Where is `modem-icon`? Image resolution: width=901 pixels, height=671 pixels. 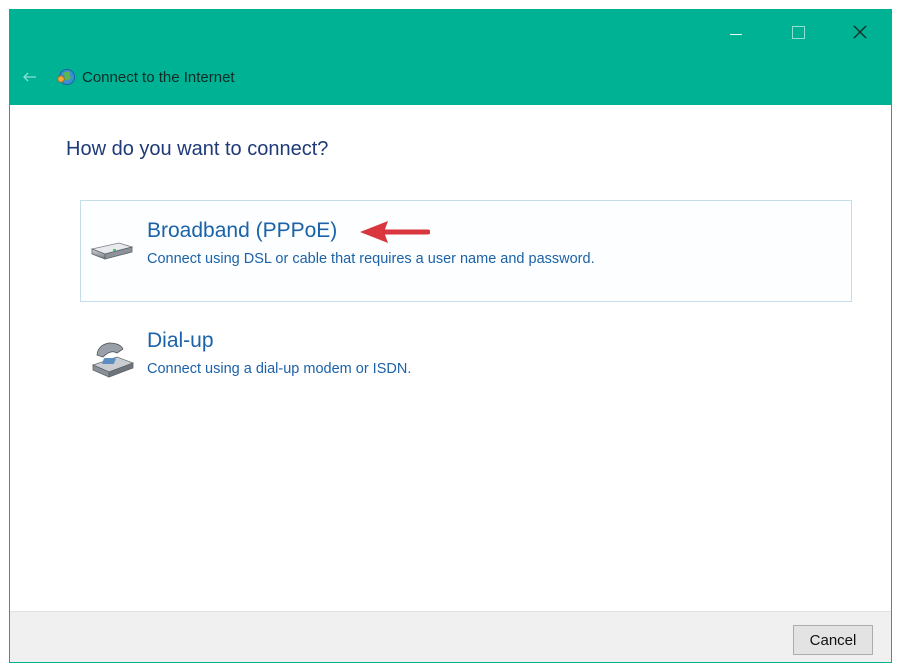 modem-icon is located at coordinates (112, 251).